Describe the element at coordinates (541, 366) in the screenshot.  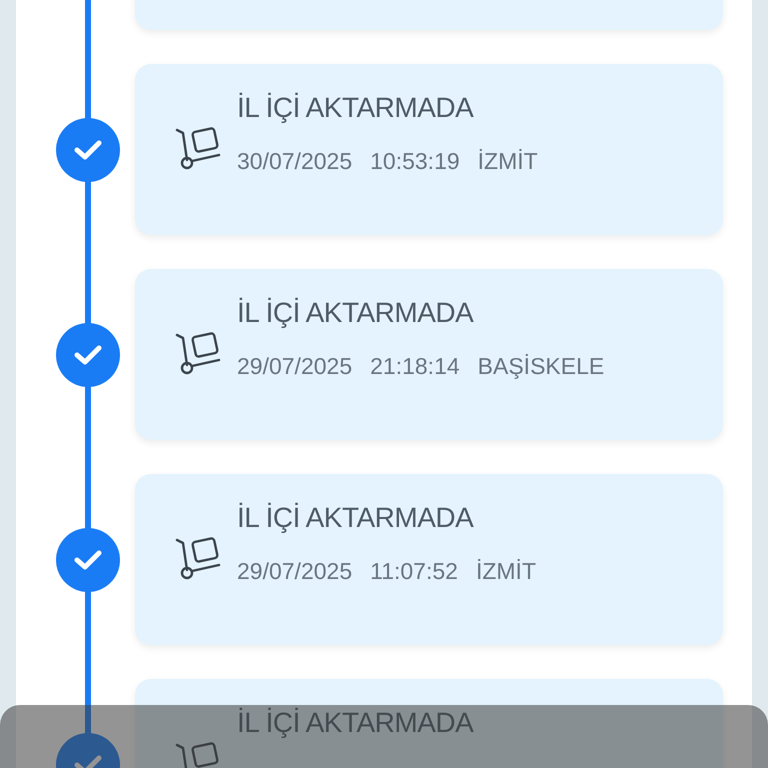
I see `event-location: BAŞİSKELE` at that location.